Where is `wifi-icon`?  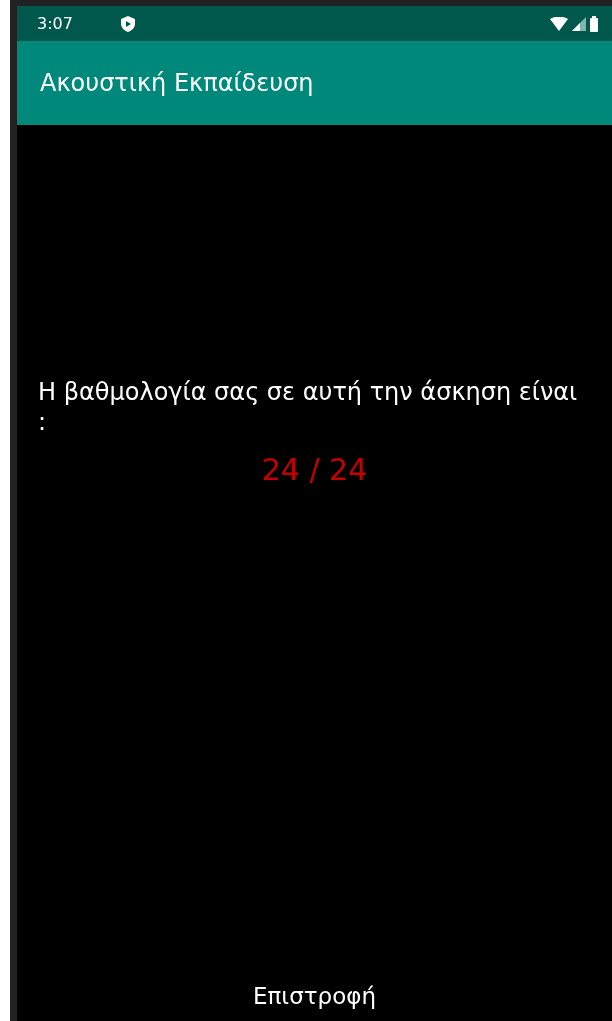 wifi-icon is located at coordinates (559, 23).